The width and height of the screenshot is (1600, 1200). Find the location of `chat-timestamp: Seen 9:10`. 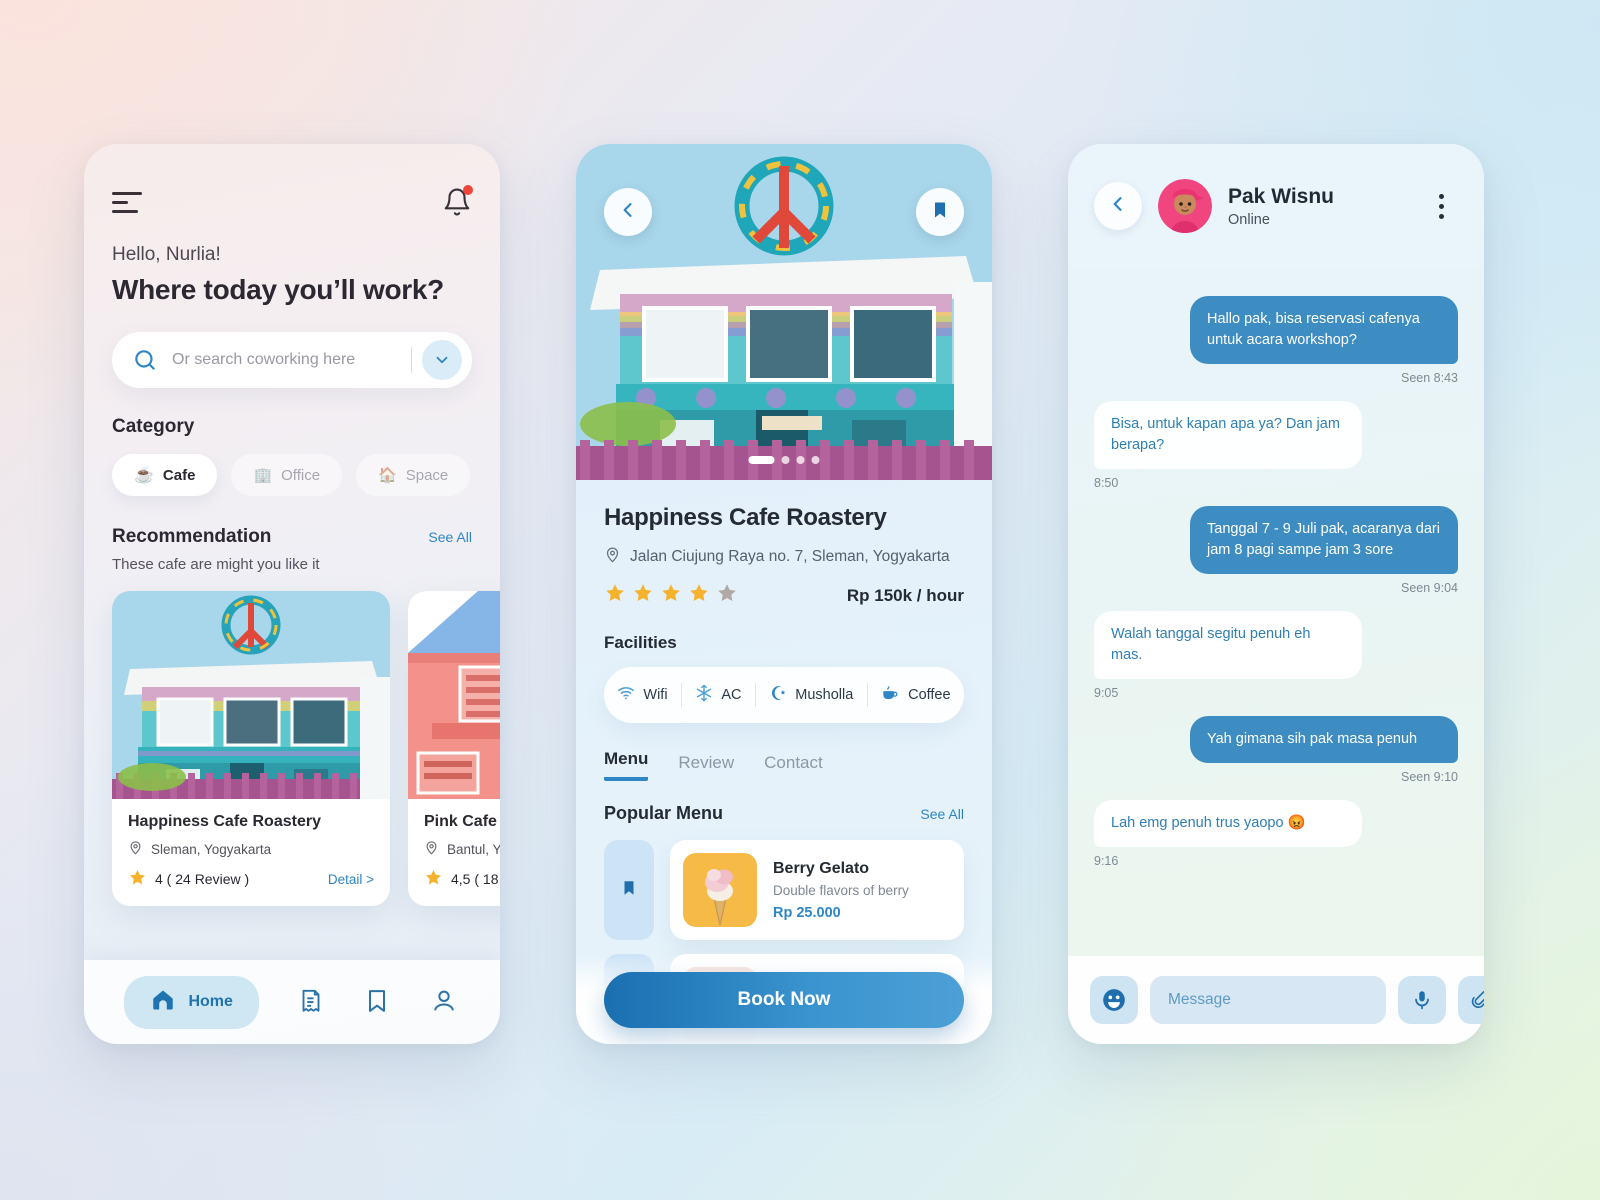

chat-timestamp: Seen 9:10 is located at coordinates (1429, 777).